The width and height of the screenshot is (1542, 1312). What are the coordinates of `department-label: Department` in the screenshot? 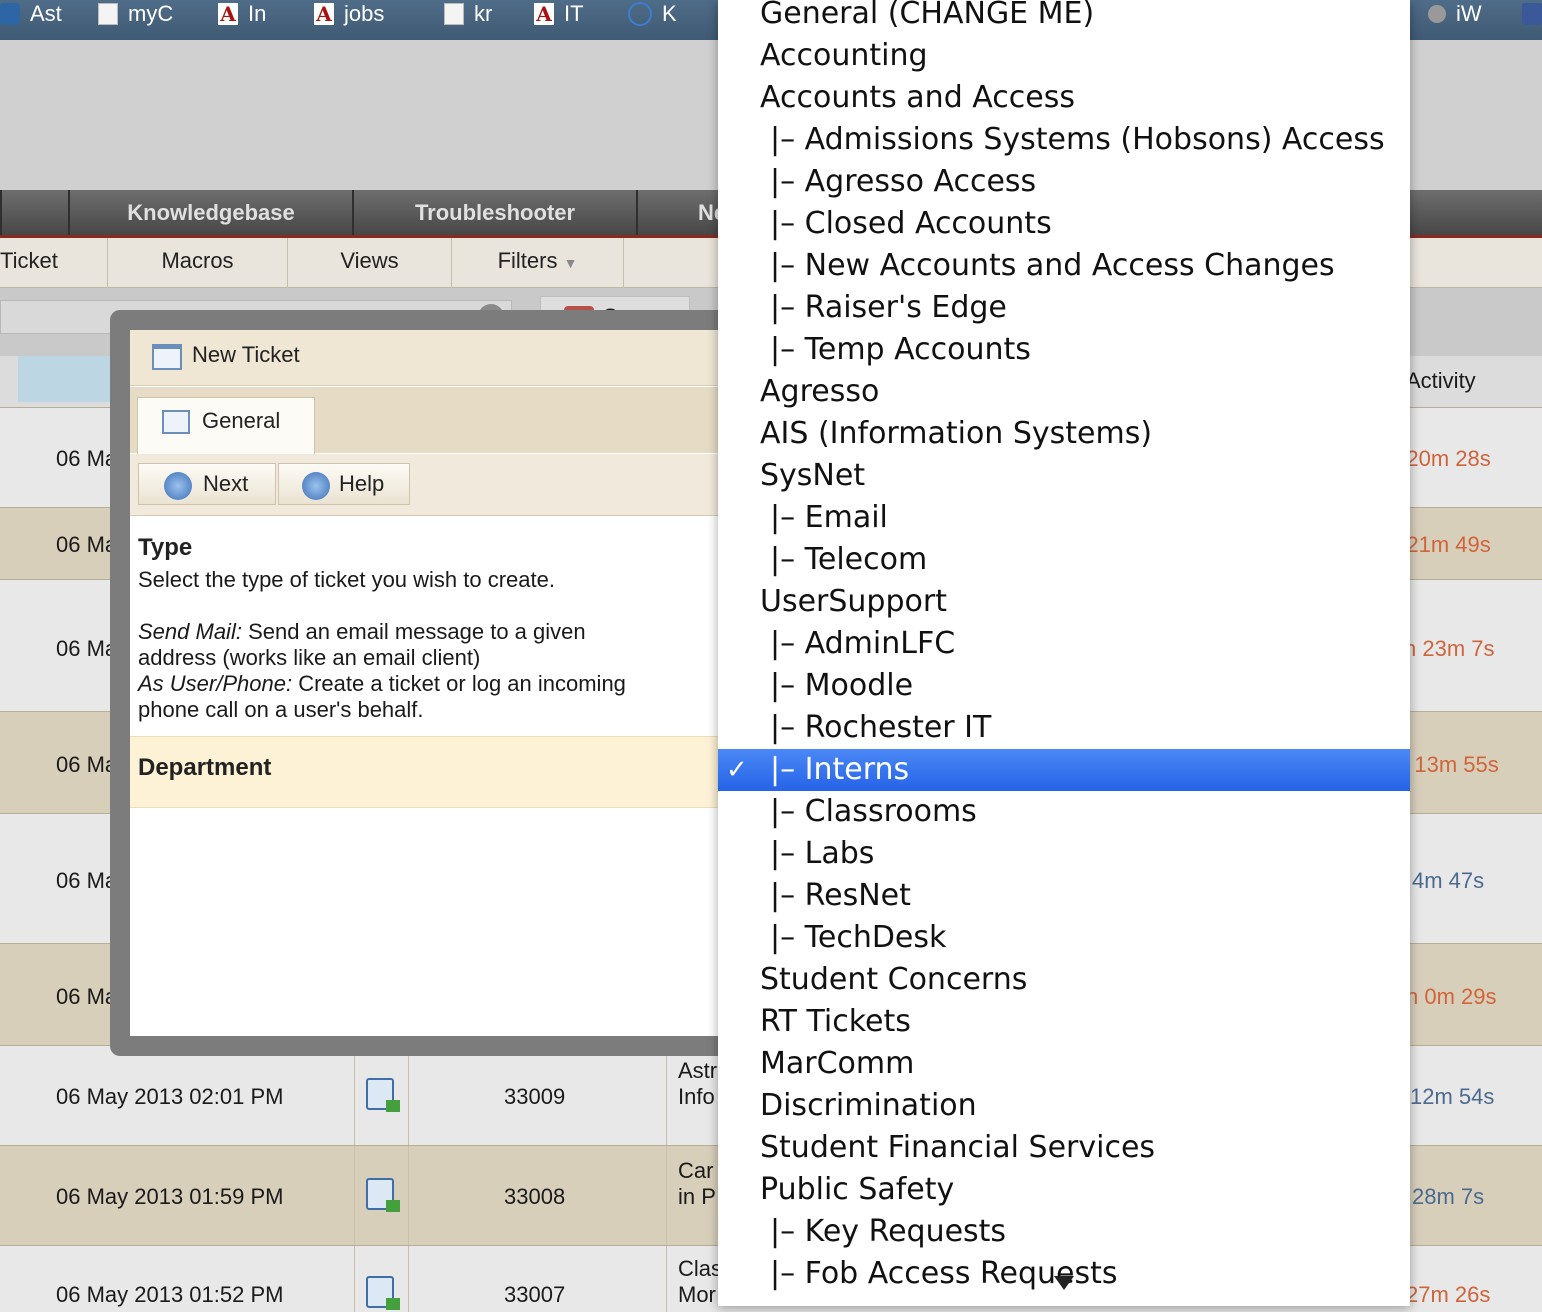 It's located at (205, 767).